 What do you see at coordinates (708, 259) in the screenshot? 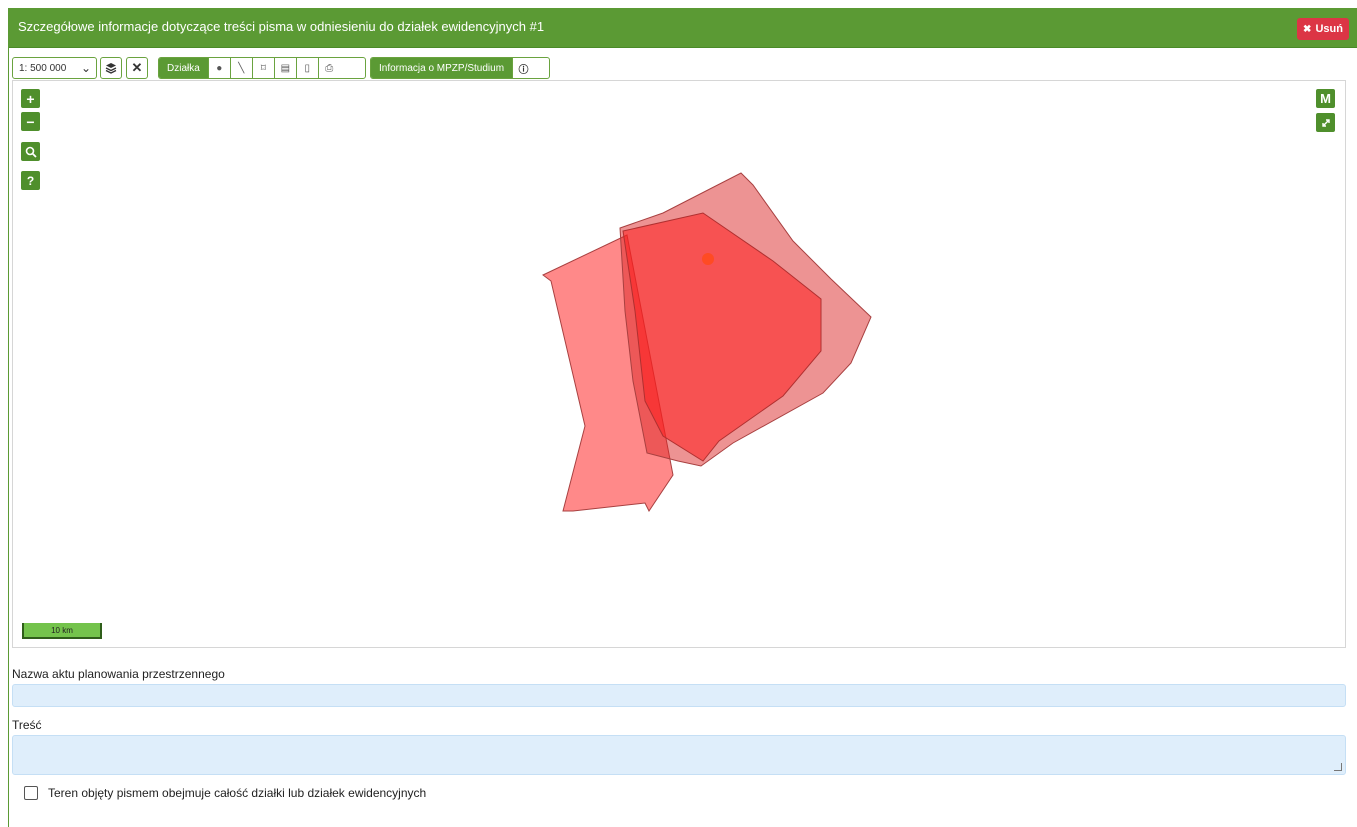
I see `location-marker` at bounding box center [708, 259].